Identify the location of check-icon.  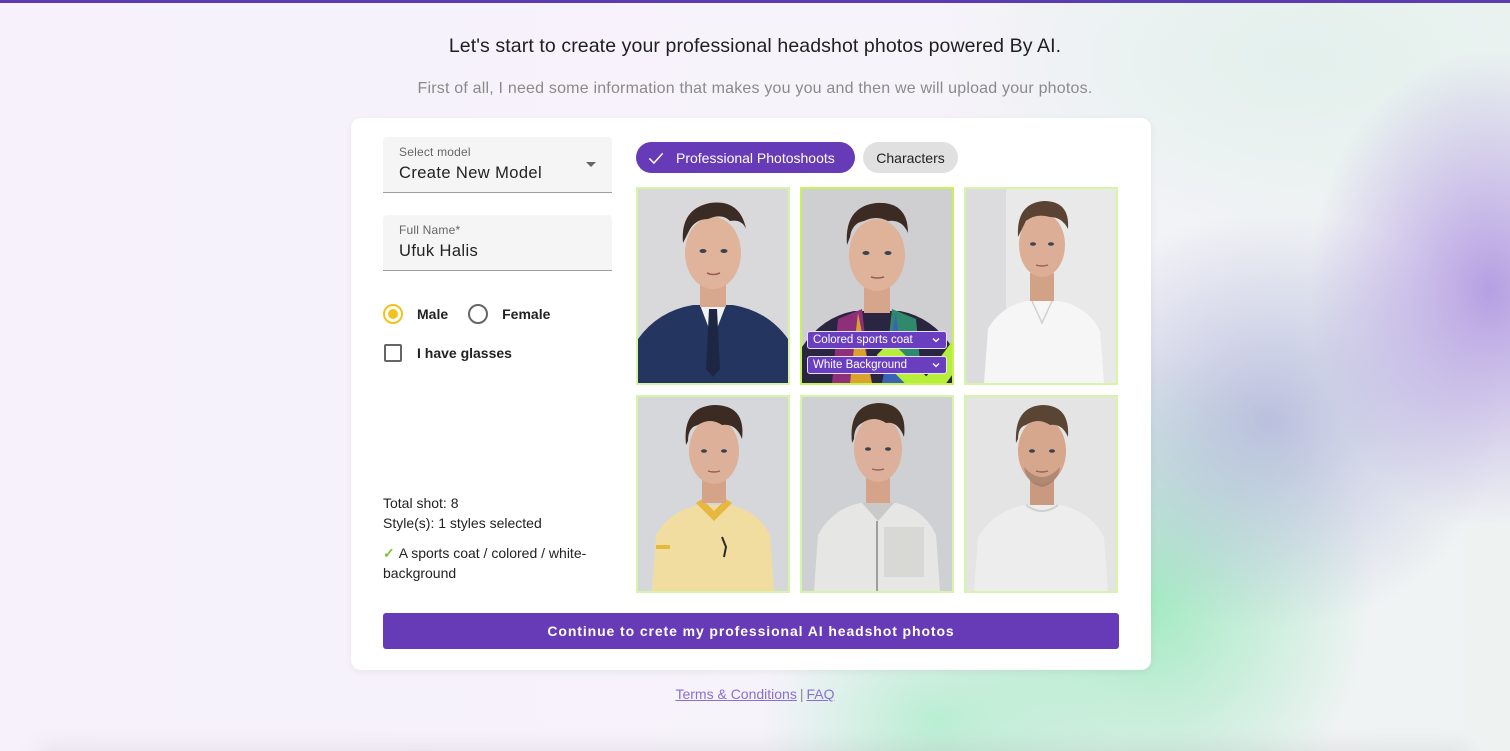
(656, 158).